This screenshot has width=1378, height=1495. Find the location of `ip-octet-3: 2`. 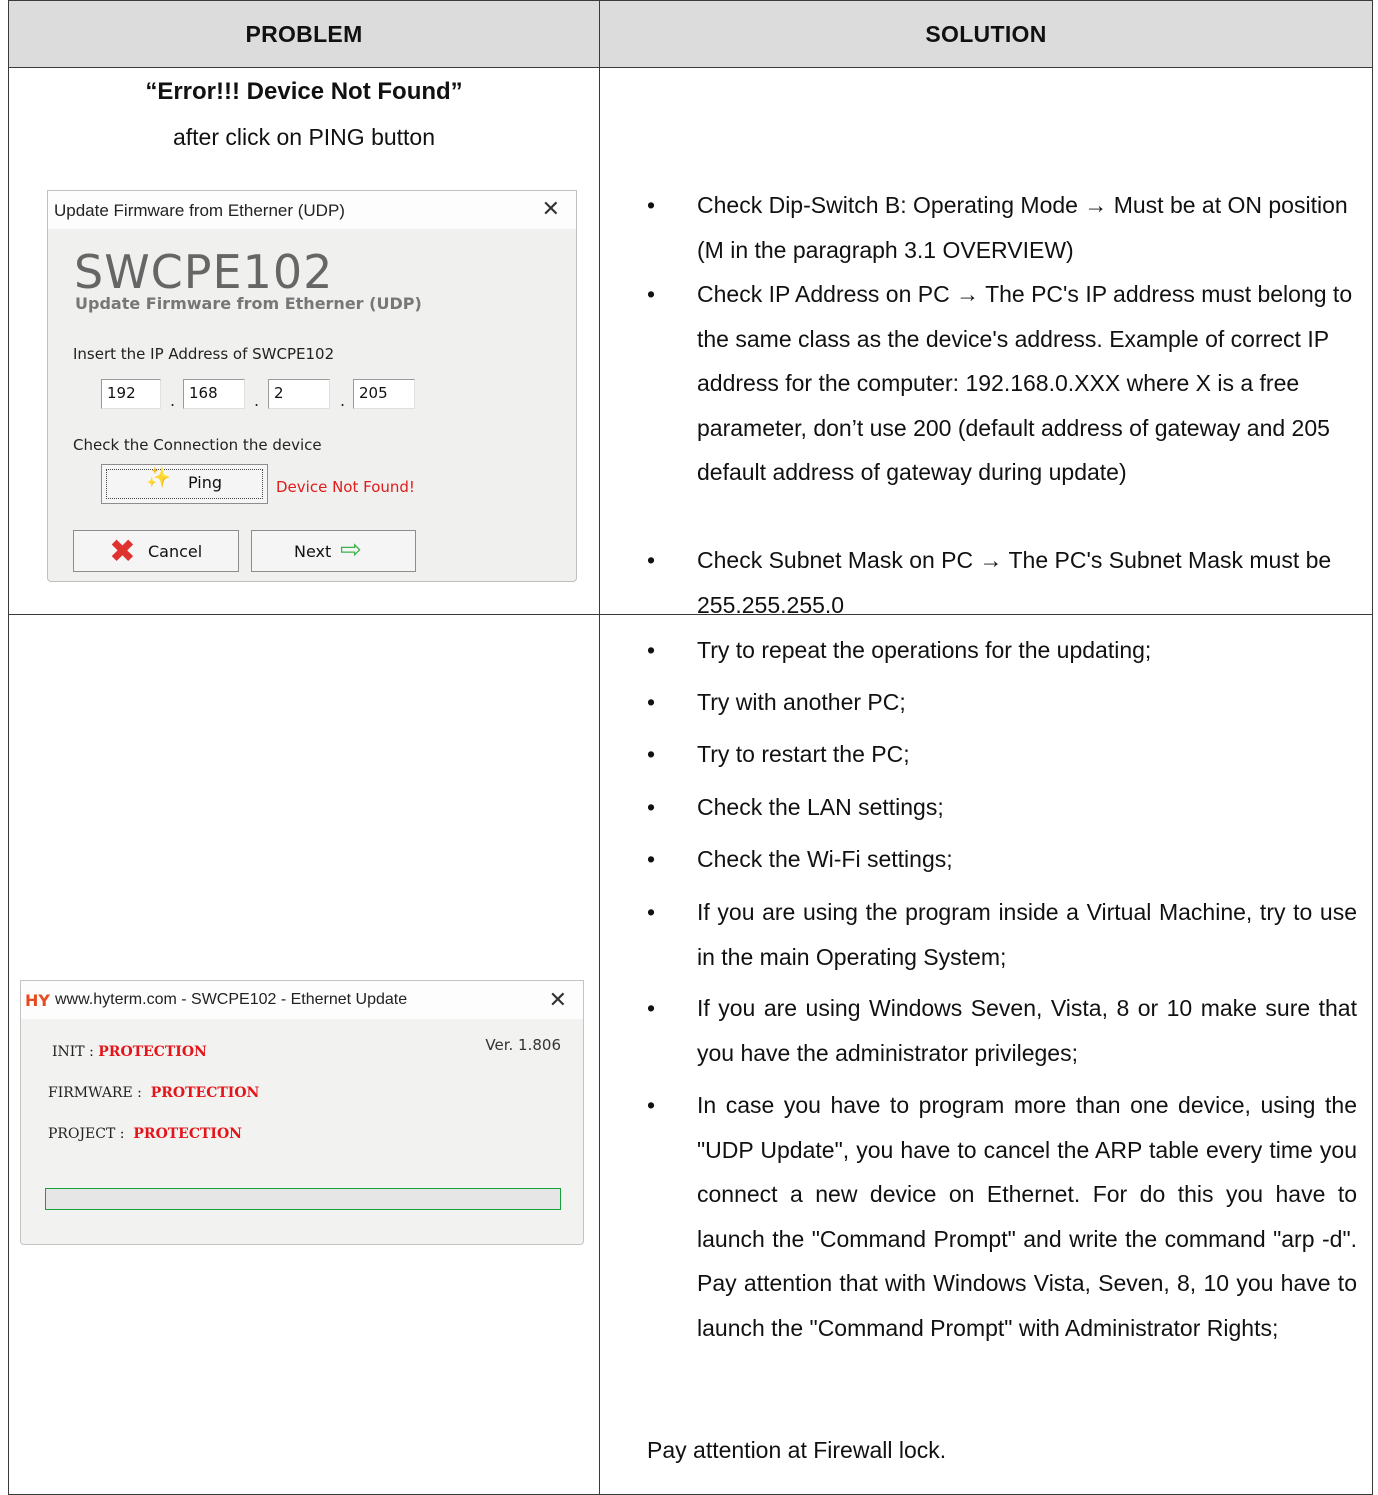

ip-octet-3: 2 is located at coordinates (299, 394).